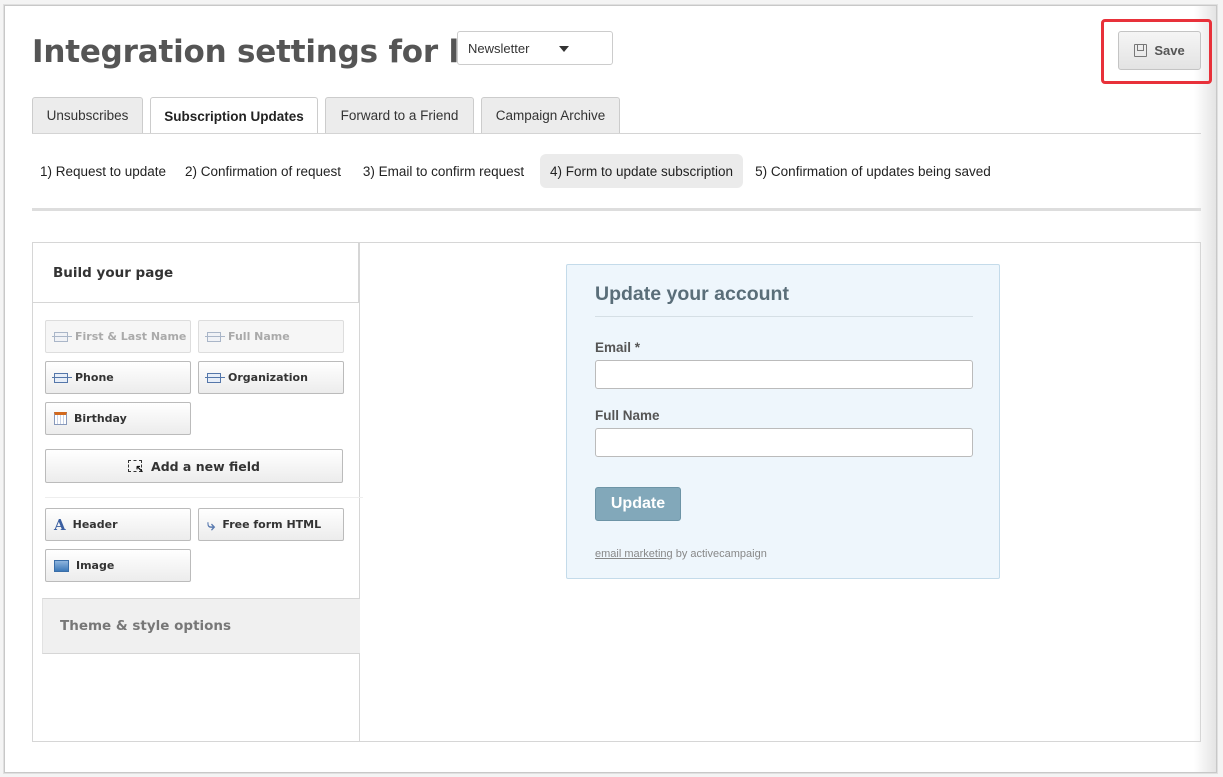 The height and width of the screenshot is (777, 1223). Describe the element at coordinates (616, 133) in the screenshot. I see `tabs-divider` at that location.